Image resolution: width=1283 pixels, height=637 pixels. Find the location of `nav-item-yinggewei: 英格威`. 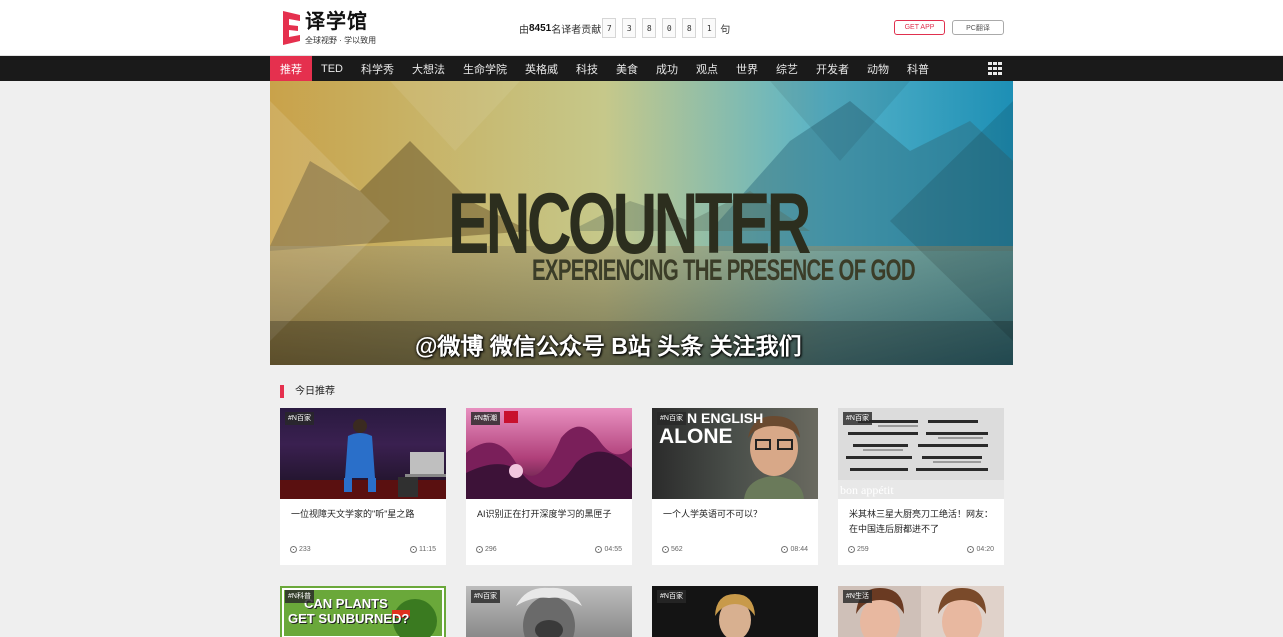

nav-item-yinggewei: 英格威 is located at coordinates (541, 68).